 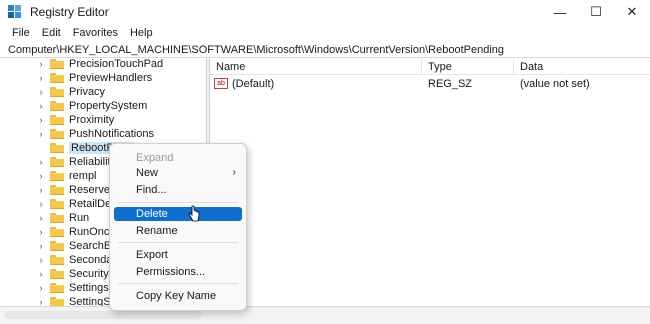 I want to click on tree-item-label: rempl, so click(x=83, y=176).